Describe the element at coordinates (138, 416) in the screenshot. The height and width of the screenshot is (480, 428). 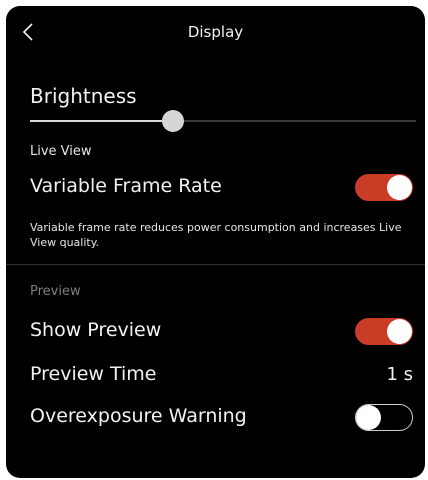
I see `overexposure-warning-label: Overexposure Warning` at that location.